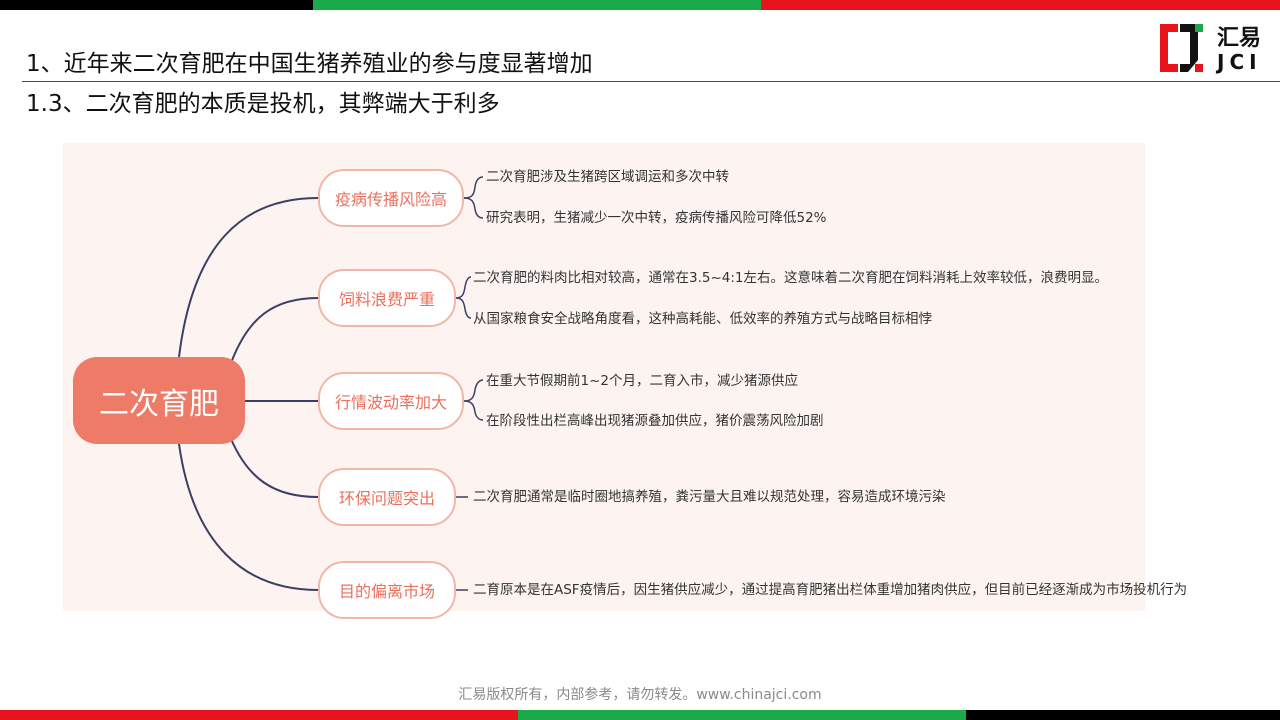 The image size is (1280, 720). What do you see at coordinates (309, 64) in the screenshot?
I see `section-title: 1、近年来二次育肥在中国生猪养殖业的参与度显著增加` at bounding box center [309, 64].